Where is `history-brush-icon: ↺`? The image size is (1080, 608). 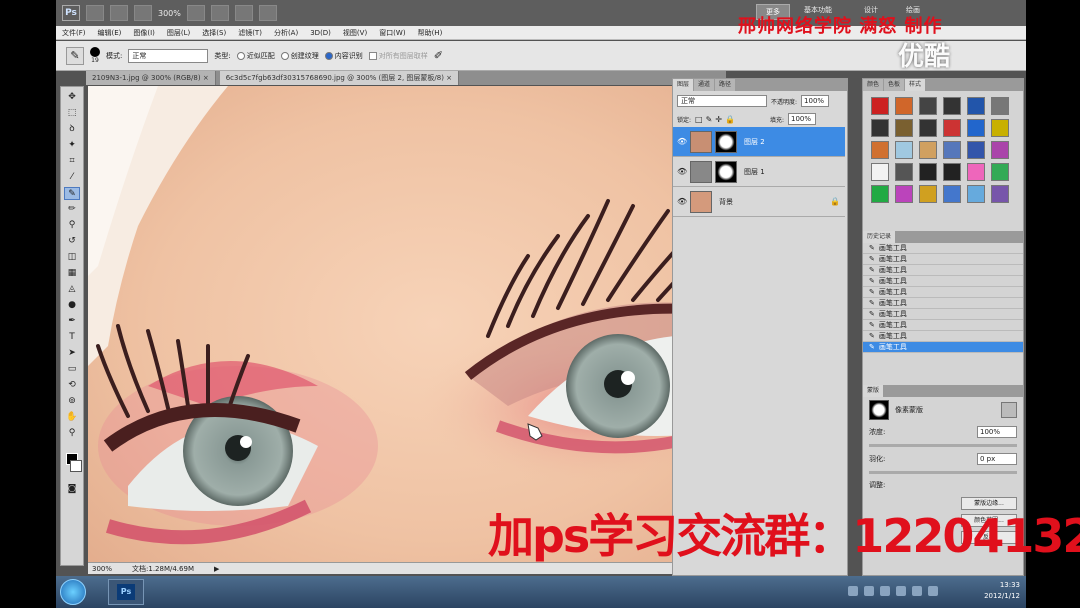
history-brush-icon: ↺ is located at coordinates (72, 241).